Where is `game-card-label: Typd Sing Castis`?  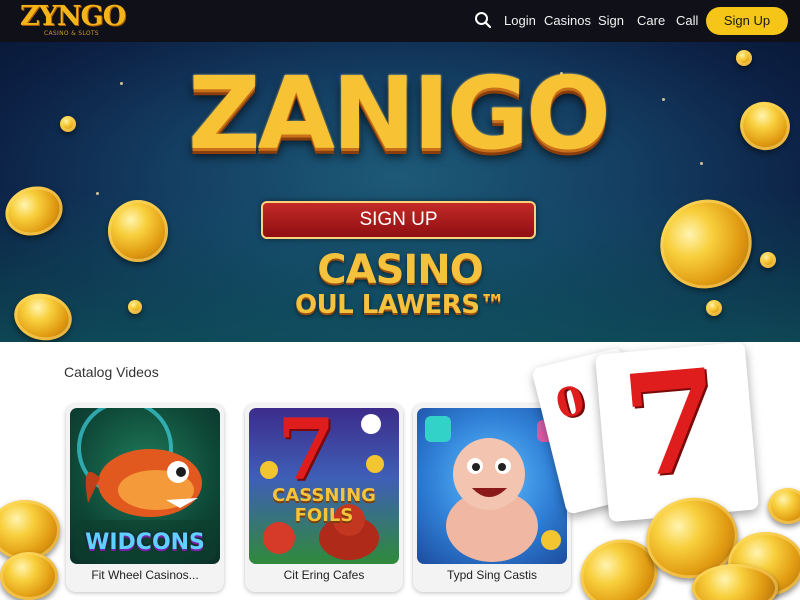
game-card-label: Typd Sing Castis is located at coordinates (492, 575).